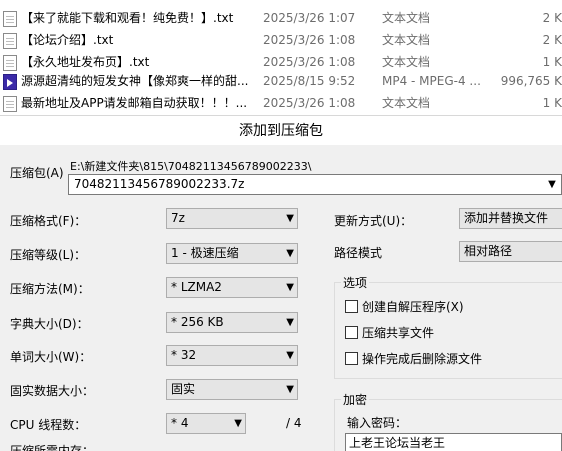 This screenshot has width=562, height=451. What do you see at coordinates (373, 221) in the screenshot?
I see `update-label: 更新方式(U)：` at bounding box center [373, 221].